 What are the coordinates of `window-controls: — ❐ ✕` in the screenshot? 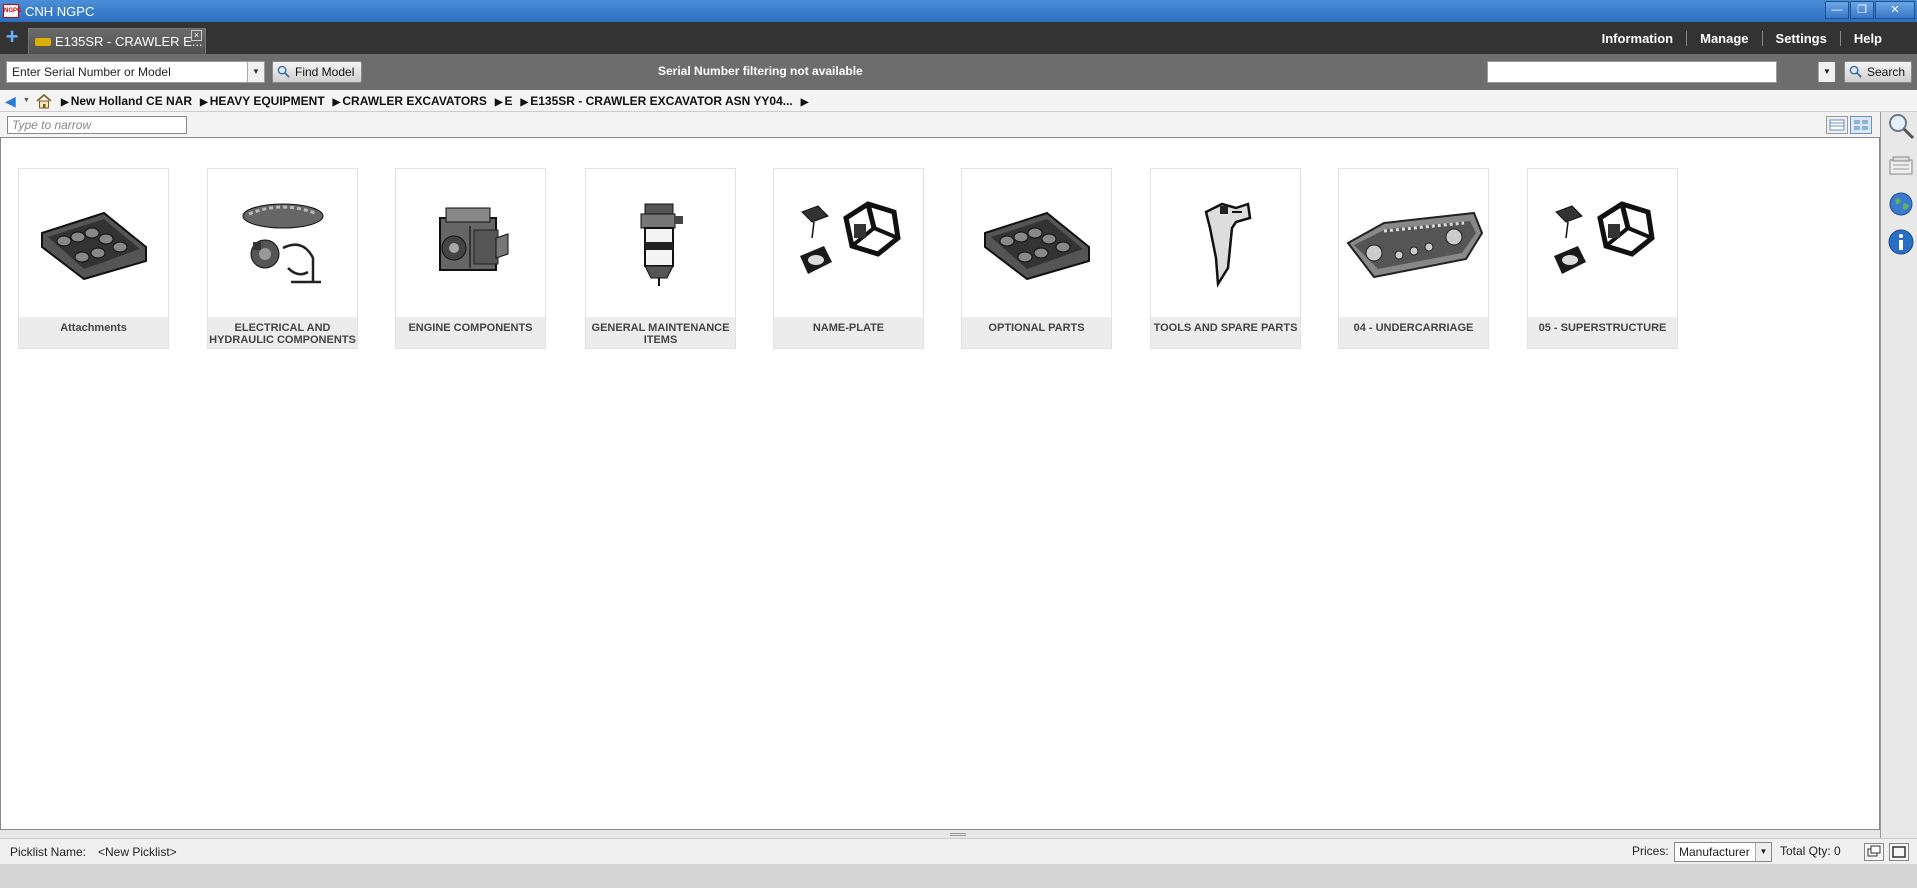 It's located at (1870, 10).